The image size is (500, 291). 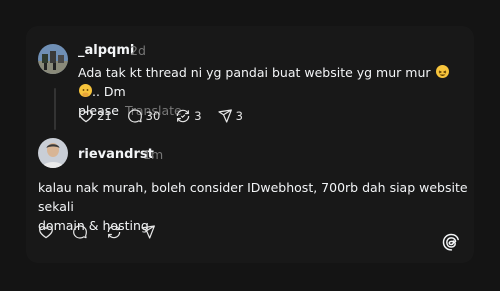 What do you see at coordinates (55, 109) in the screenshot?
I see `thread-connector-line` at bounding box center [55, 109].